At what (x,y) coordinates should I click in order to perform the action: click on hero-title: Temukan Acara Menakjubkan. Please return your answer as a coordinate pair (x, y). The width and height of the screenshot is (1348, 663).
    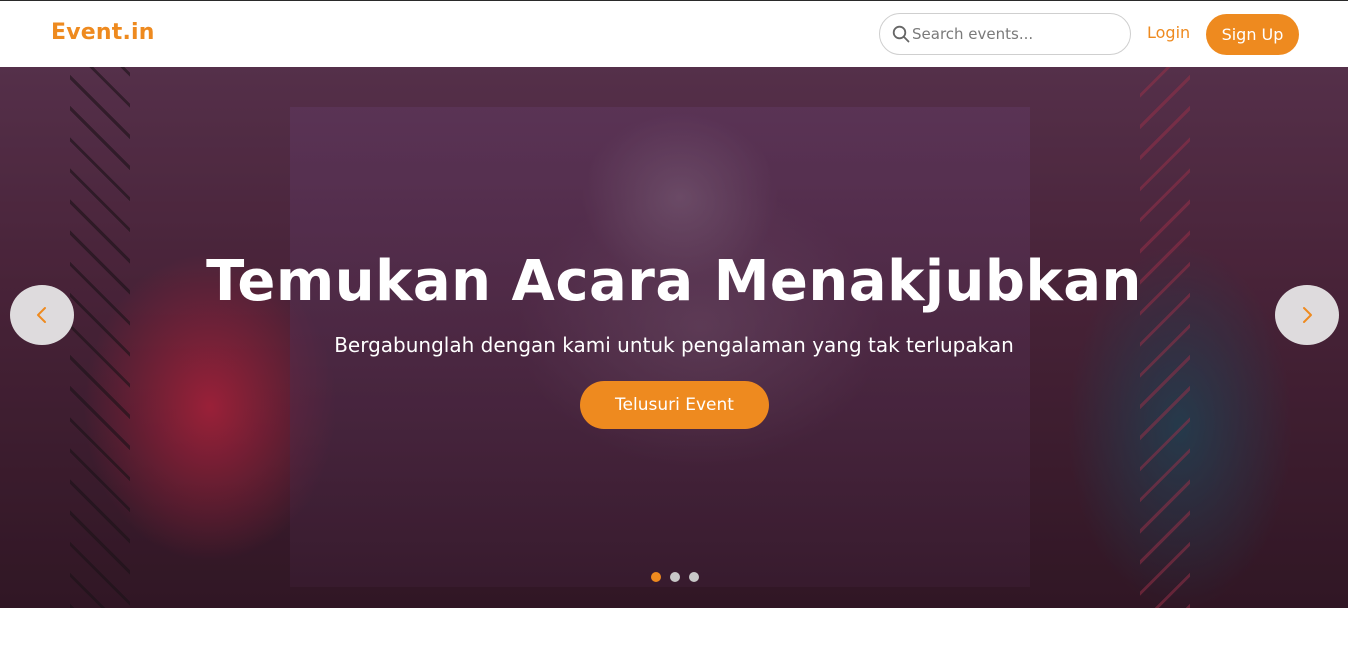
    Looking at the image, I should click on (674, 281).